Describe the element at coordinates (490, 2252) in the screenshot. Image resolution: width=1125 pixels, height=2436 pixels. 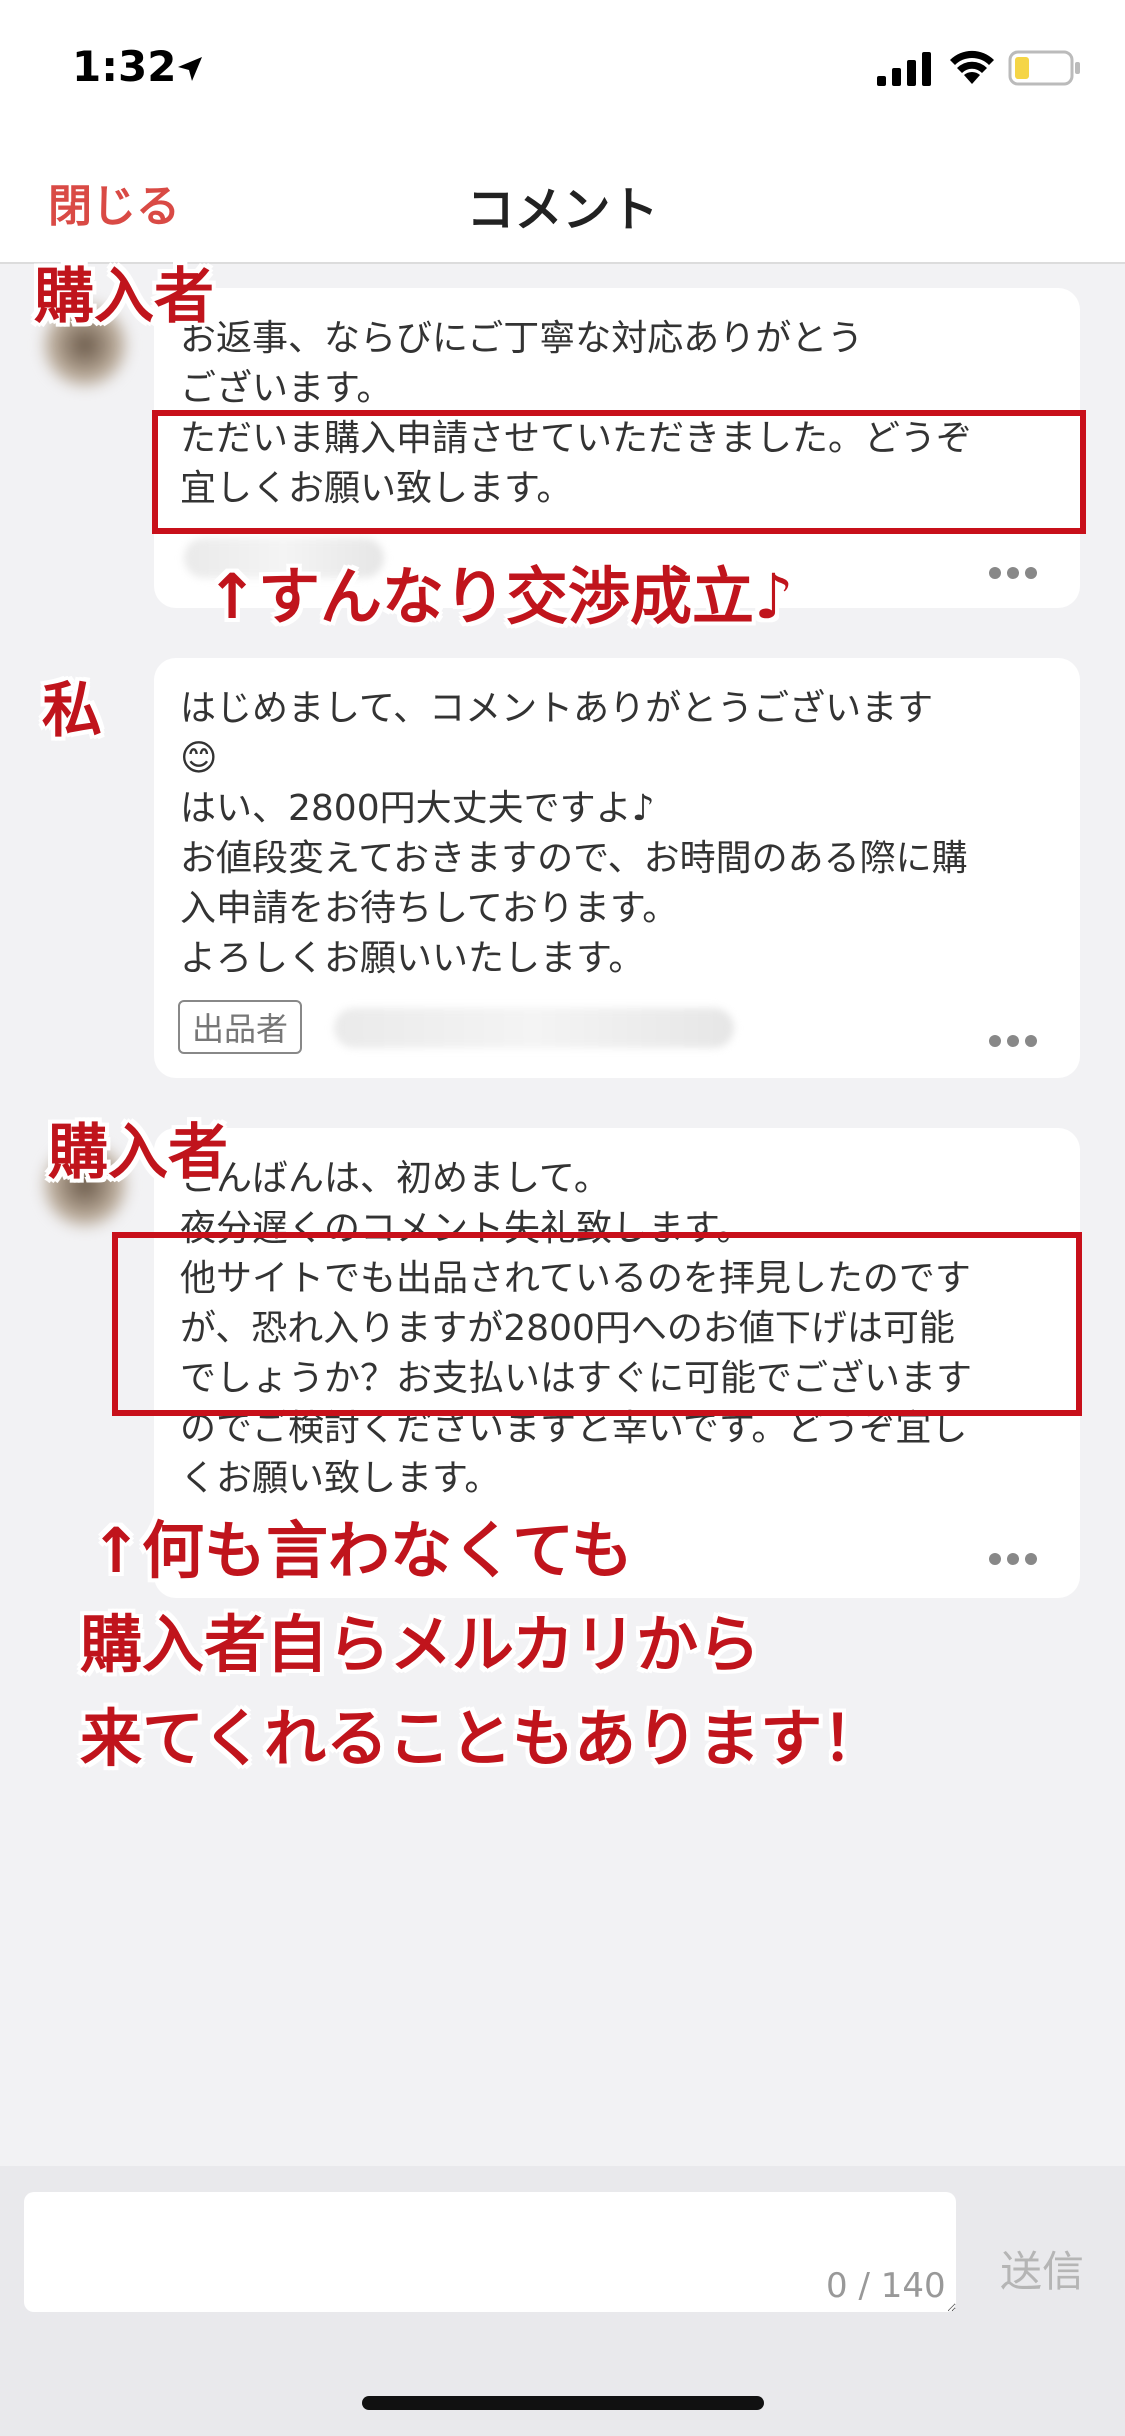
I see `comment-input` at that location.